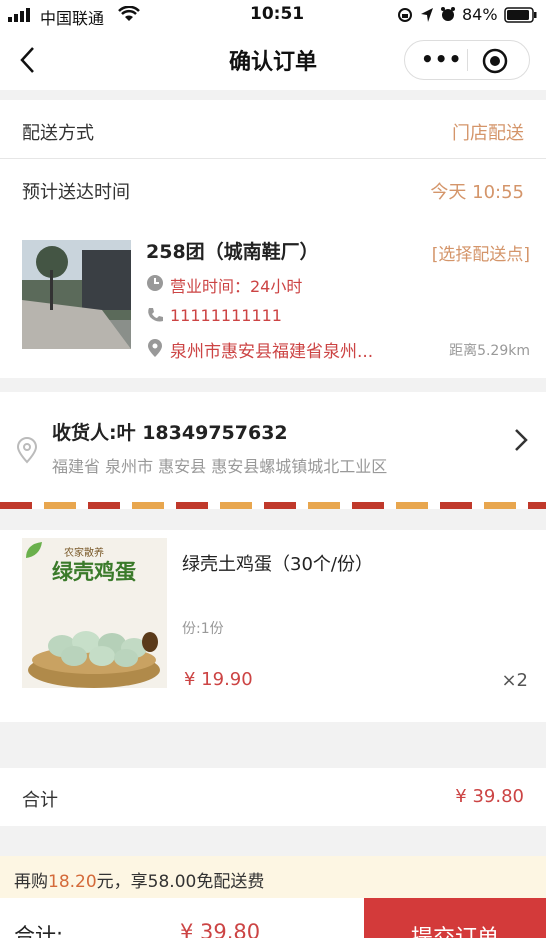 The image size is (546, 938). I want to click on alarm-icon, so click(448, 16).